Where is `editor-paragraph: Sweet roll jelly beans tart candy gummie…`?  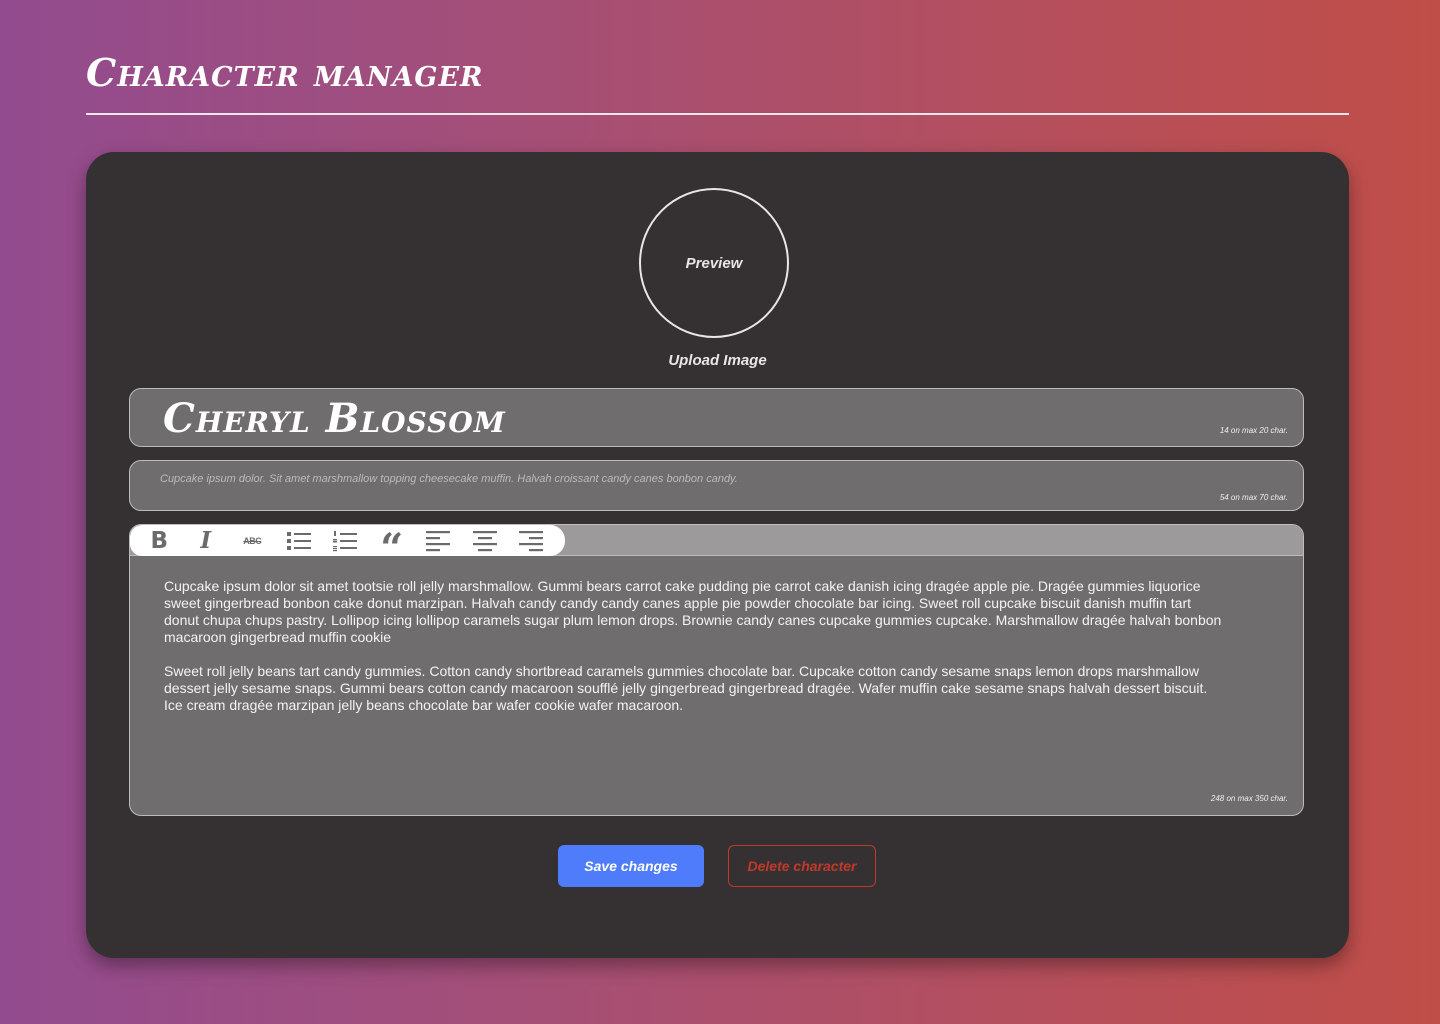
editor-paragraph: Sweet roll jelly beans tart candy gummie… is located at coordinates (686, 688).